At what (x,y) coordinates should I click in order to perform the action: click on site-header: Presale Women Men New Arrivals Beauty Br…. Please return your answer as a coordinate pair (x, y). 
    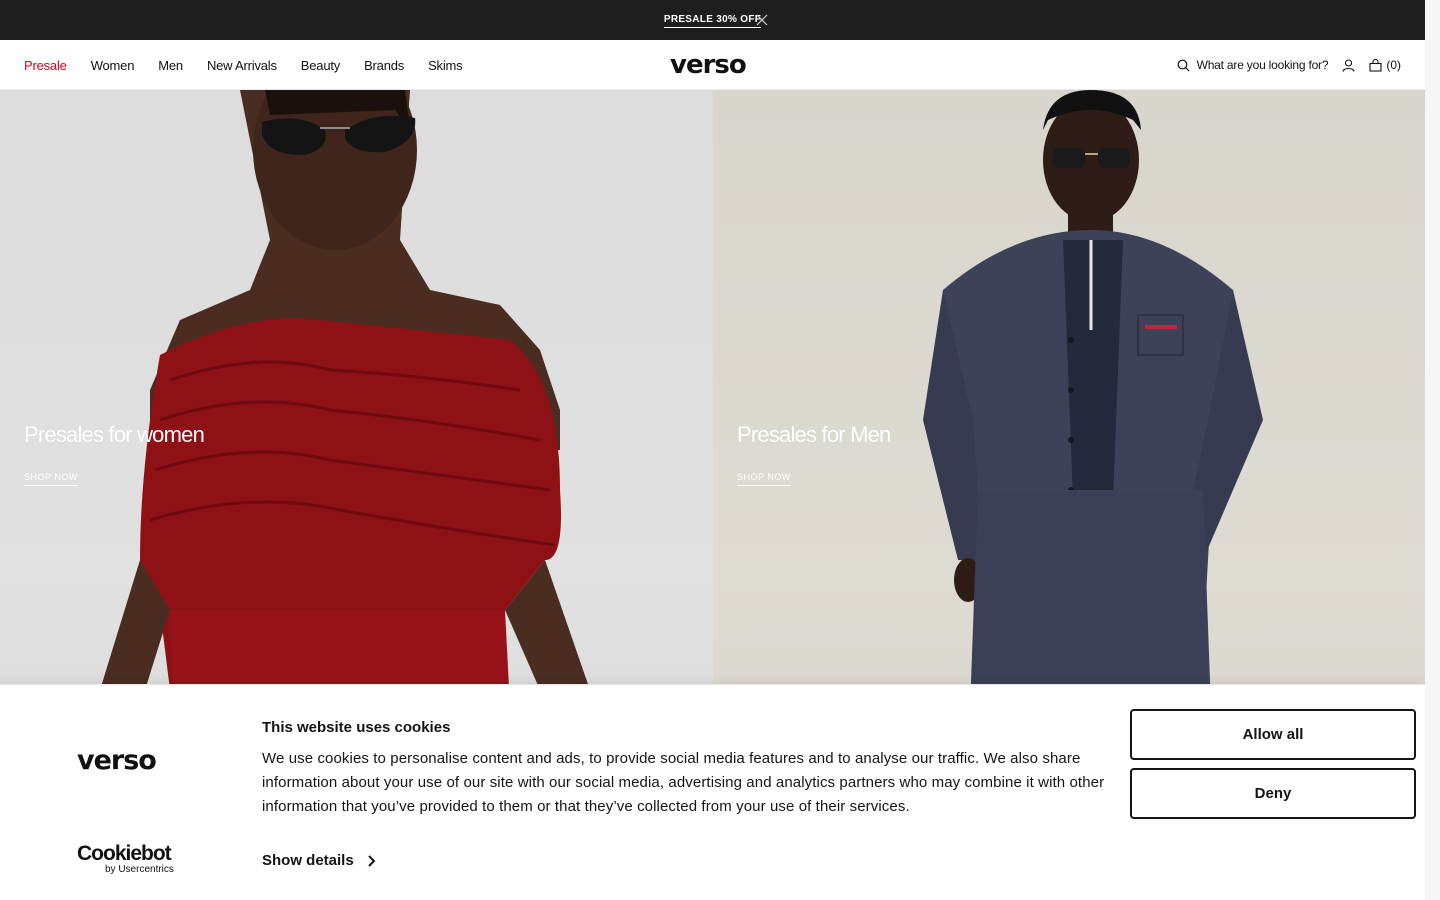
    Looking at the image, I should click on (712, 65).